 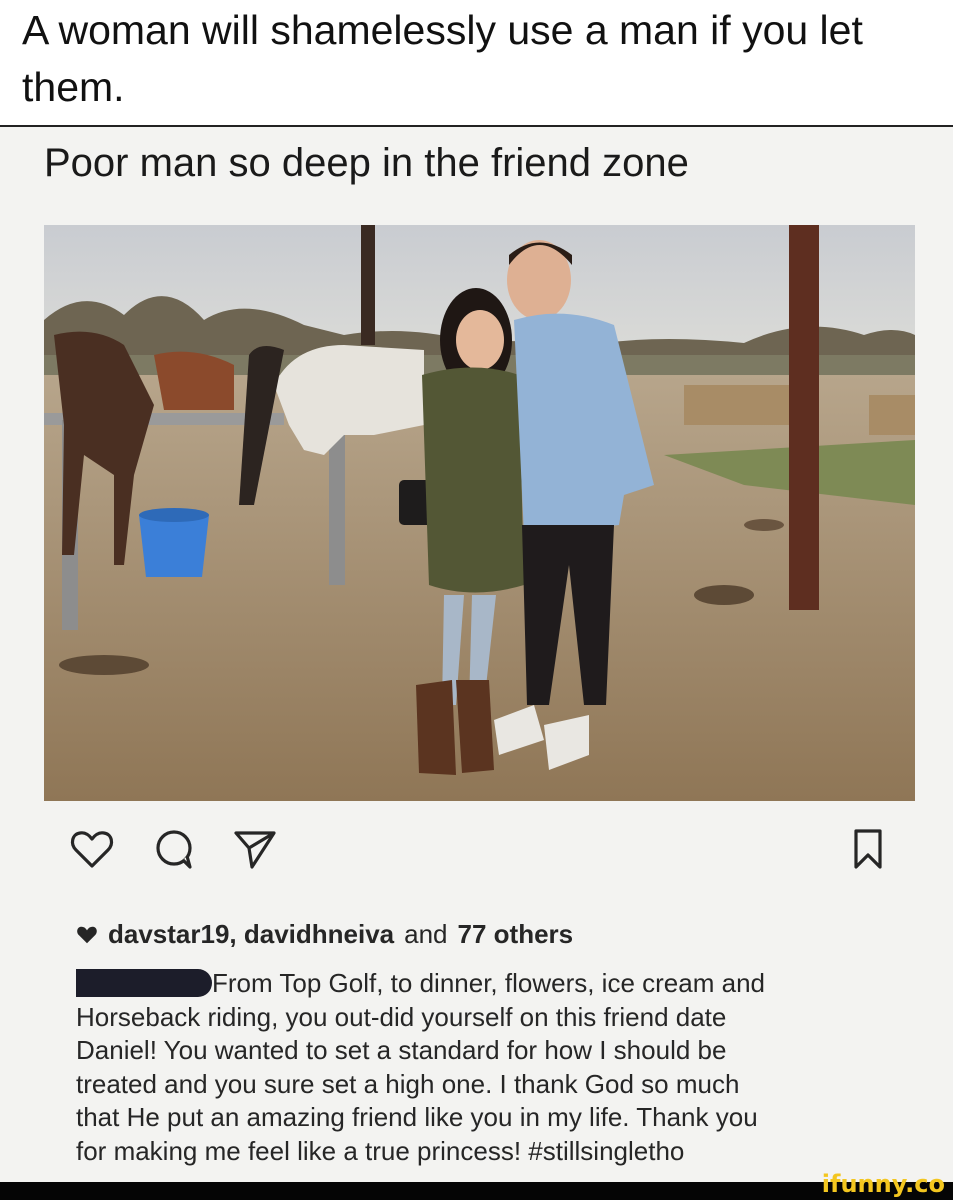 What do you see at coordinates (868, 849) in the screenshot?
I see `bookmark-icon` at bounding box center [868, 849].